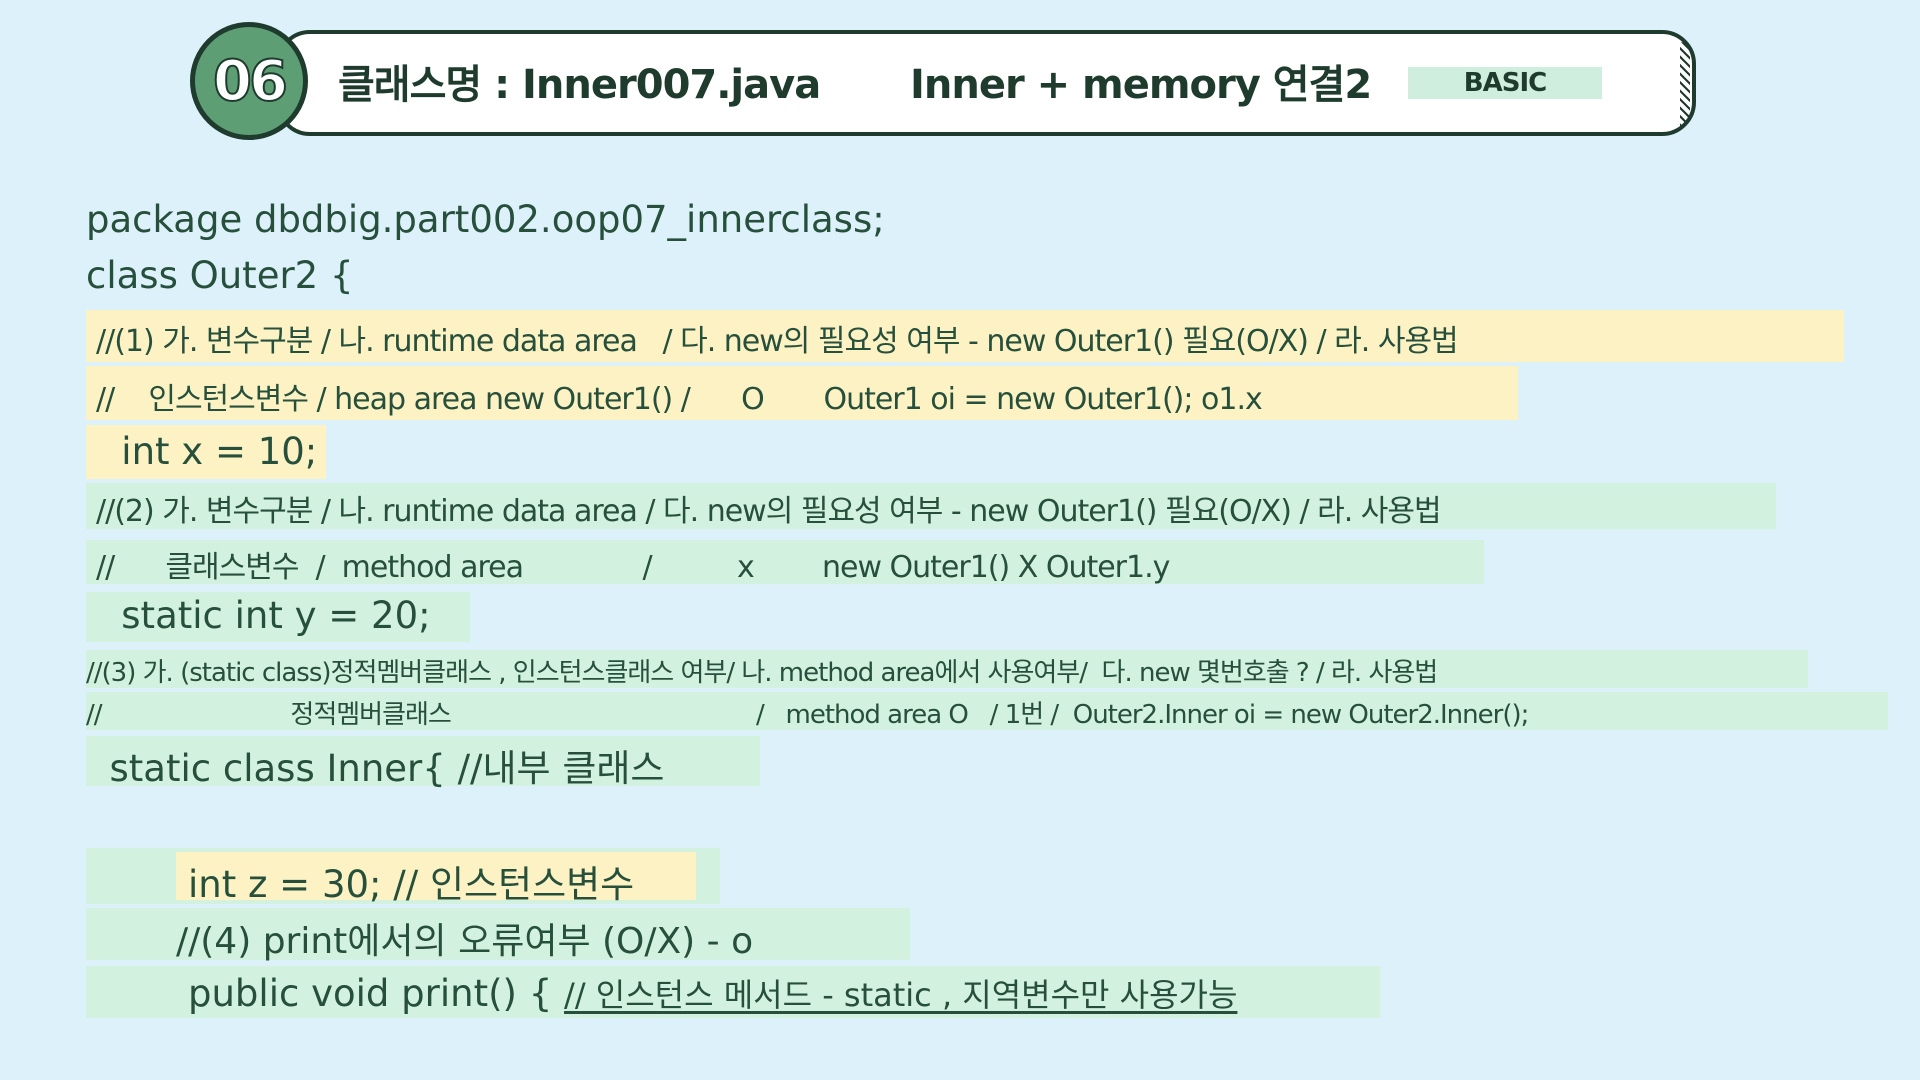 Image resolution: width=1920 pixels, height=1080 pixels. What do you see at coordinates (258, 615) in the screenshot?
I see `code-line-static-y: static int y = 20;` at bounding box center [258, 615].